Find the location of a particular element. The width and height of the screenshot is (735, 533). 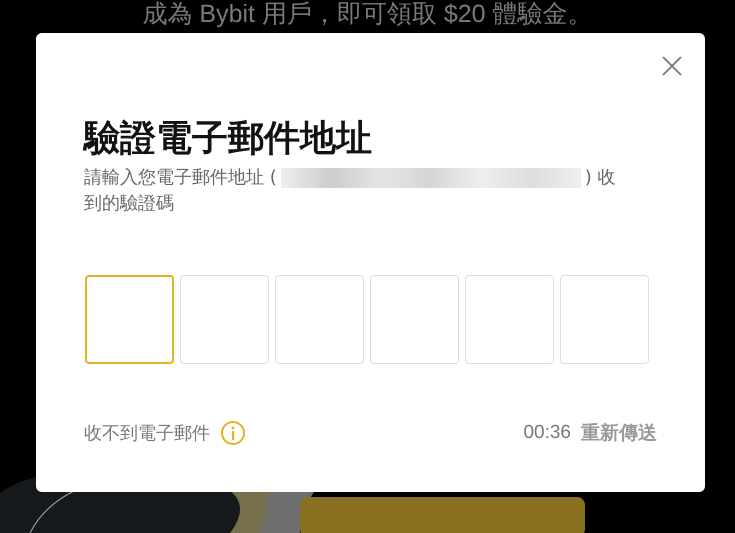

close-icon is located at coordinates (672, 66).